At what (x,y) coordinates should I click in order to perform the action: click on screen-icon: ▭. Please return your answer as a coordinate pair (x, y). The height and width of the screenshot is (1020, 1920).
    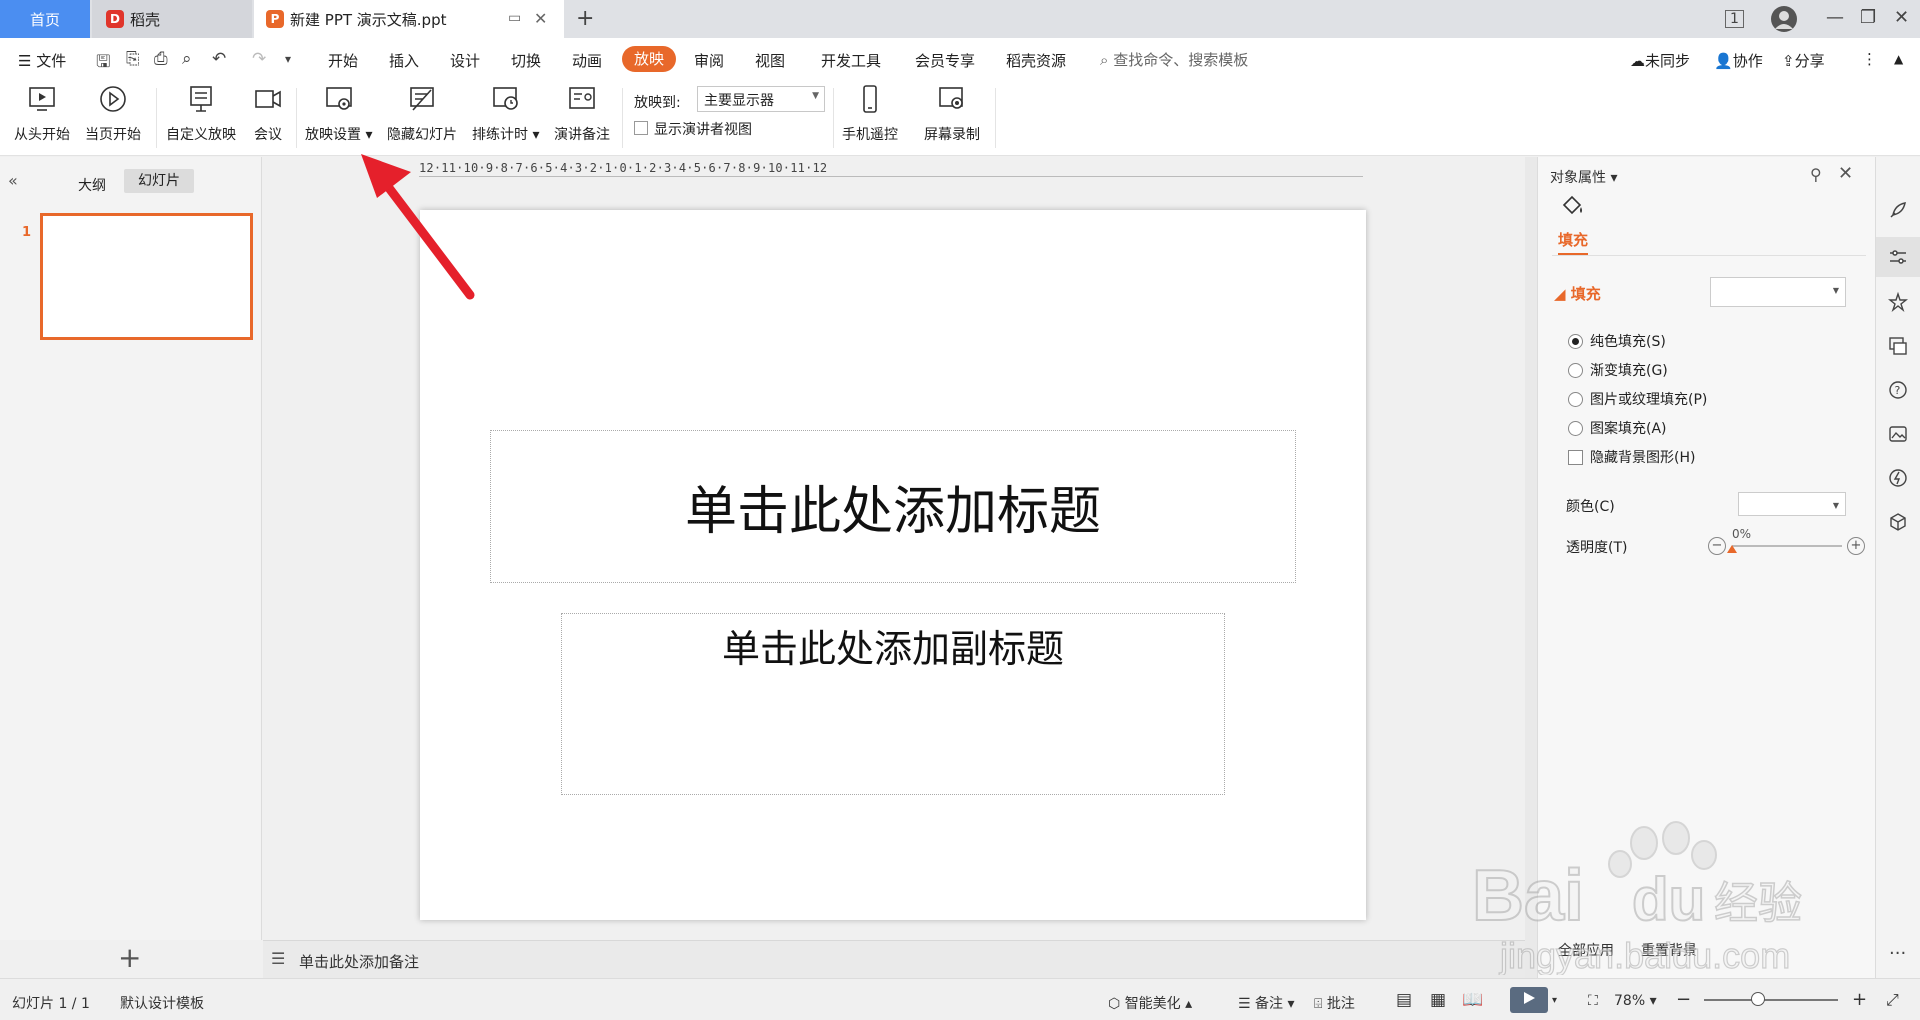
    Looking at the image, I should click on (514, 18).